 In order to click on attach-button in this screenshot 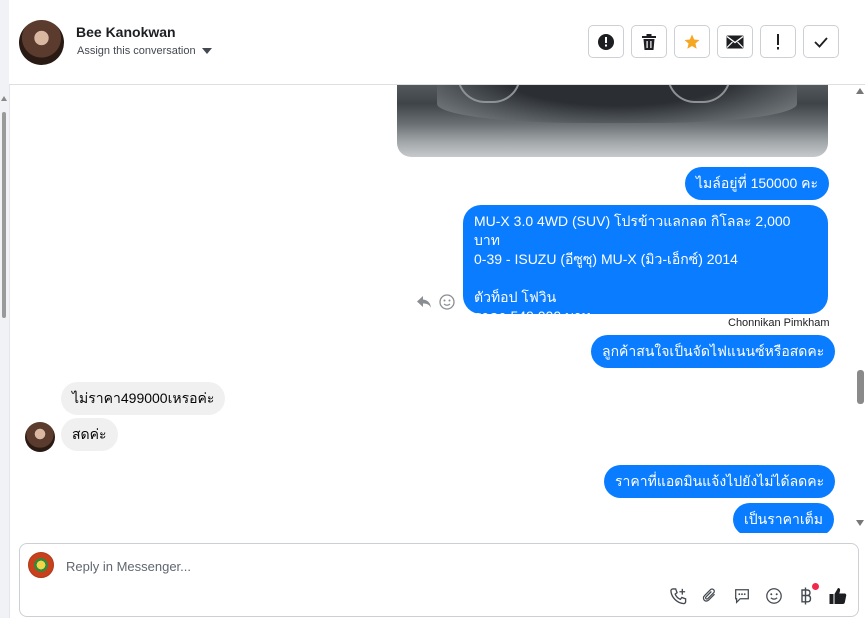, I will do `click(710, 596)`.